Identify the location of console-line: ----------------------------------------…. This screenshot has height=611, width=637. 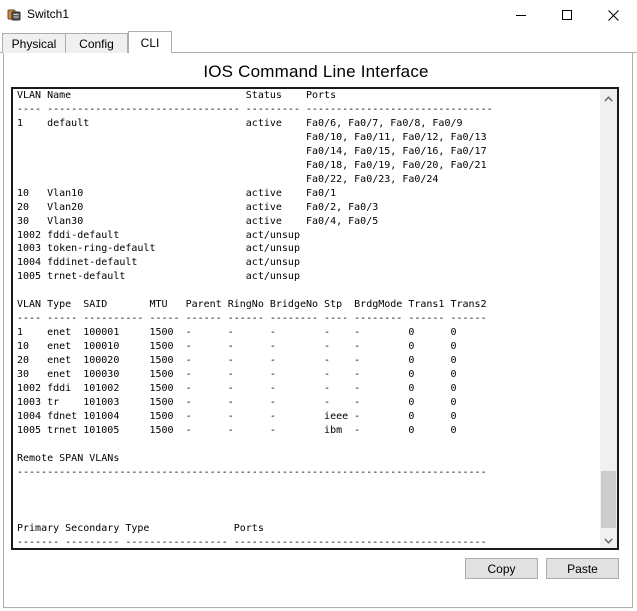
(252, 472).